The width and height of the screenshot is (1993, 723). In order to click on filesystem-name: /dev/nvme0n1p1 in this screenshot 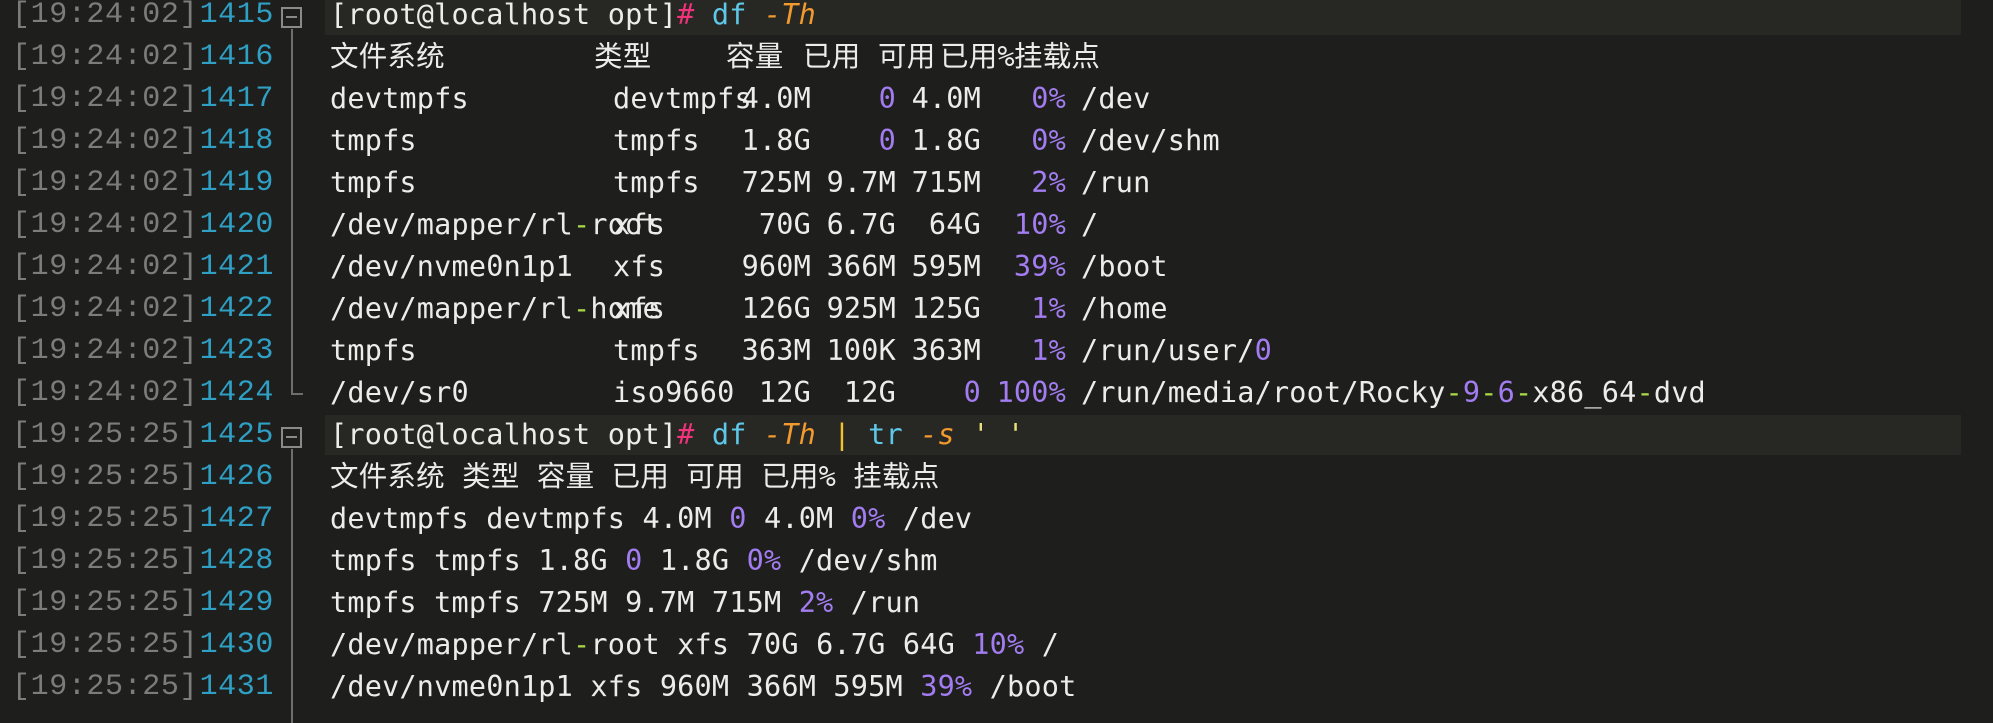, I will do `click(451, 686)`.